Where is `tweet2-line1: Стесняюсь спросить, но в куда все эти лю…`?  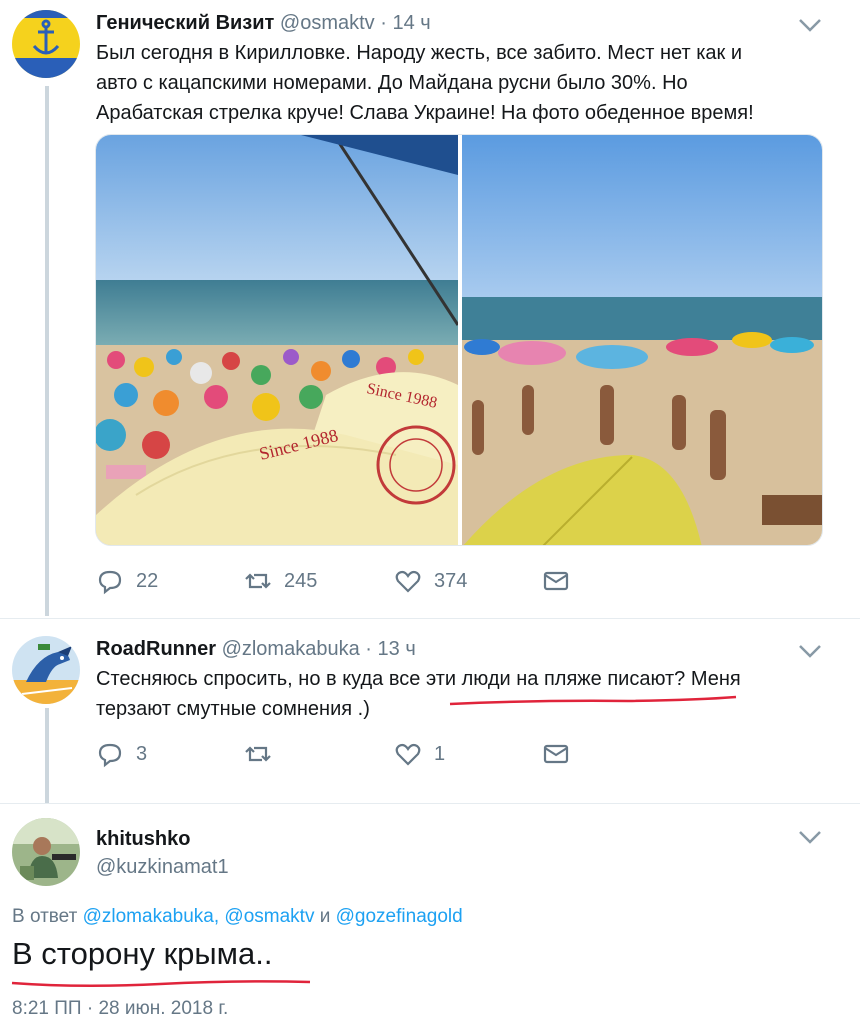 tweet2-line1: Стесняюсь спросить, но в куда все эти лю… is located at coordinates (418, 679).